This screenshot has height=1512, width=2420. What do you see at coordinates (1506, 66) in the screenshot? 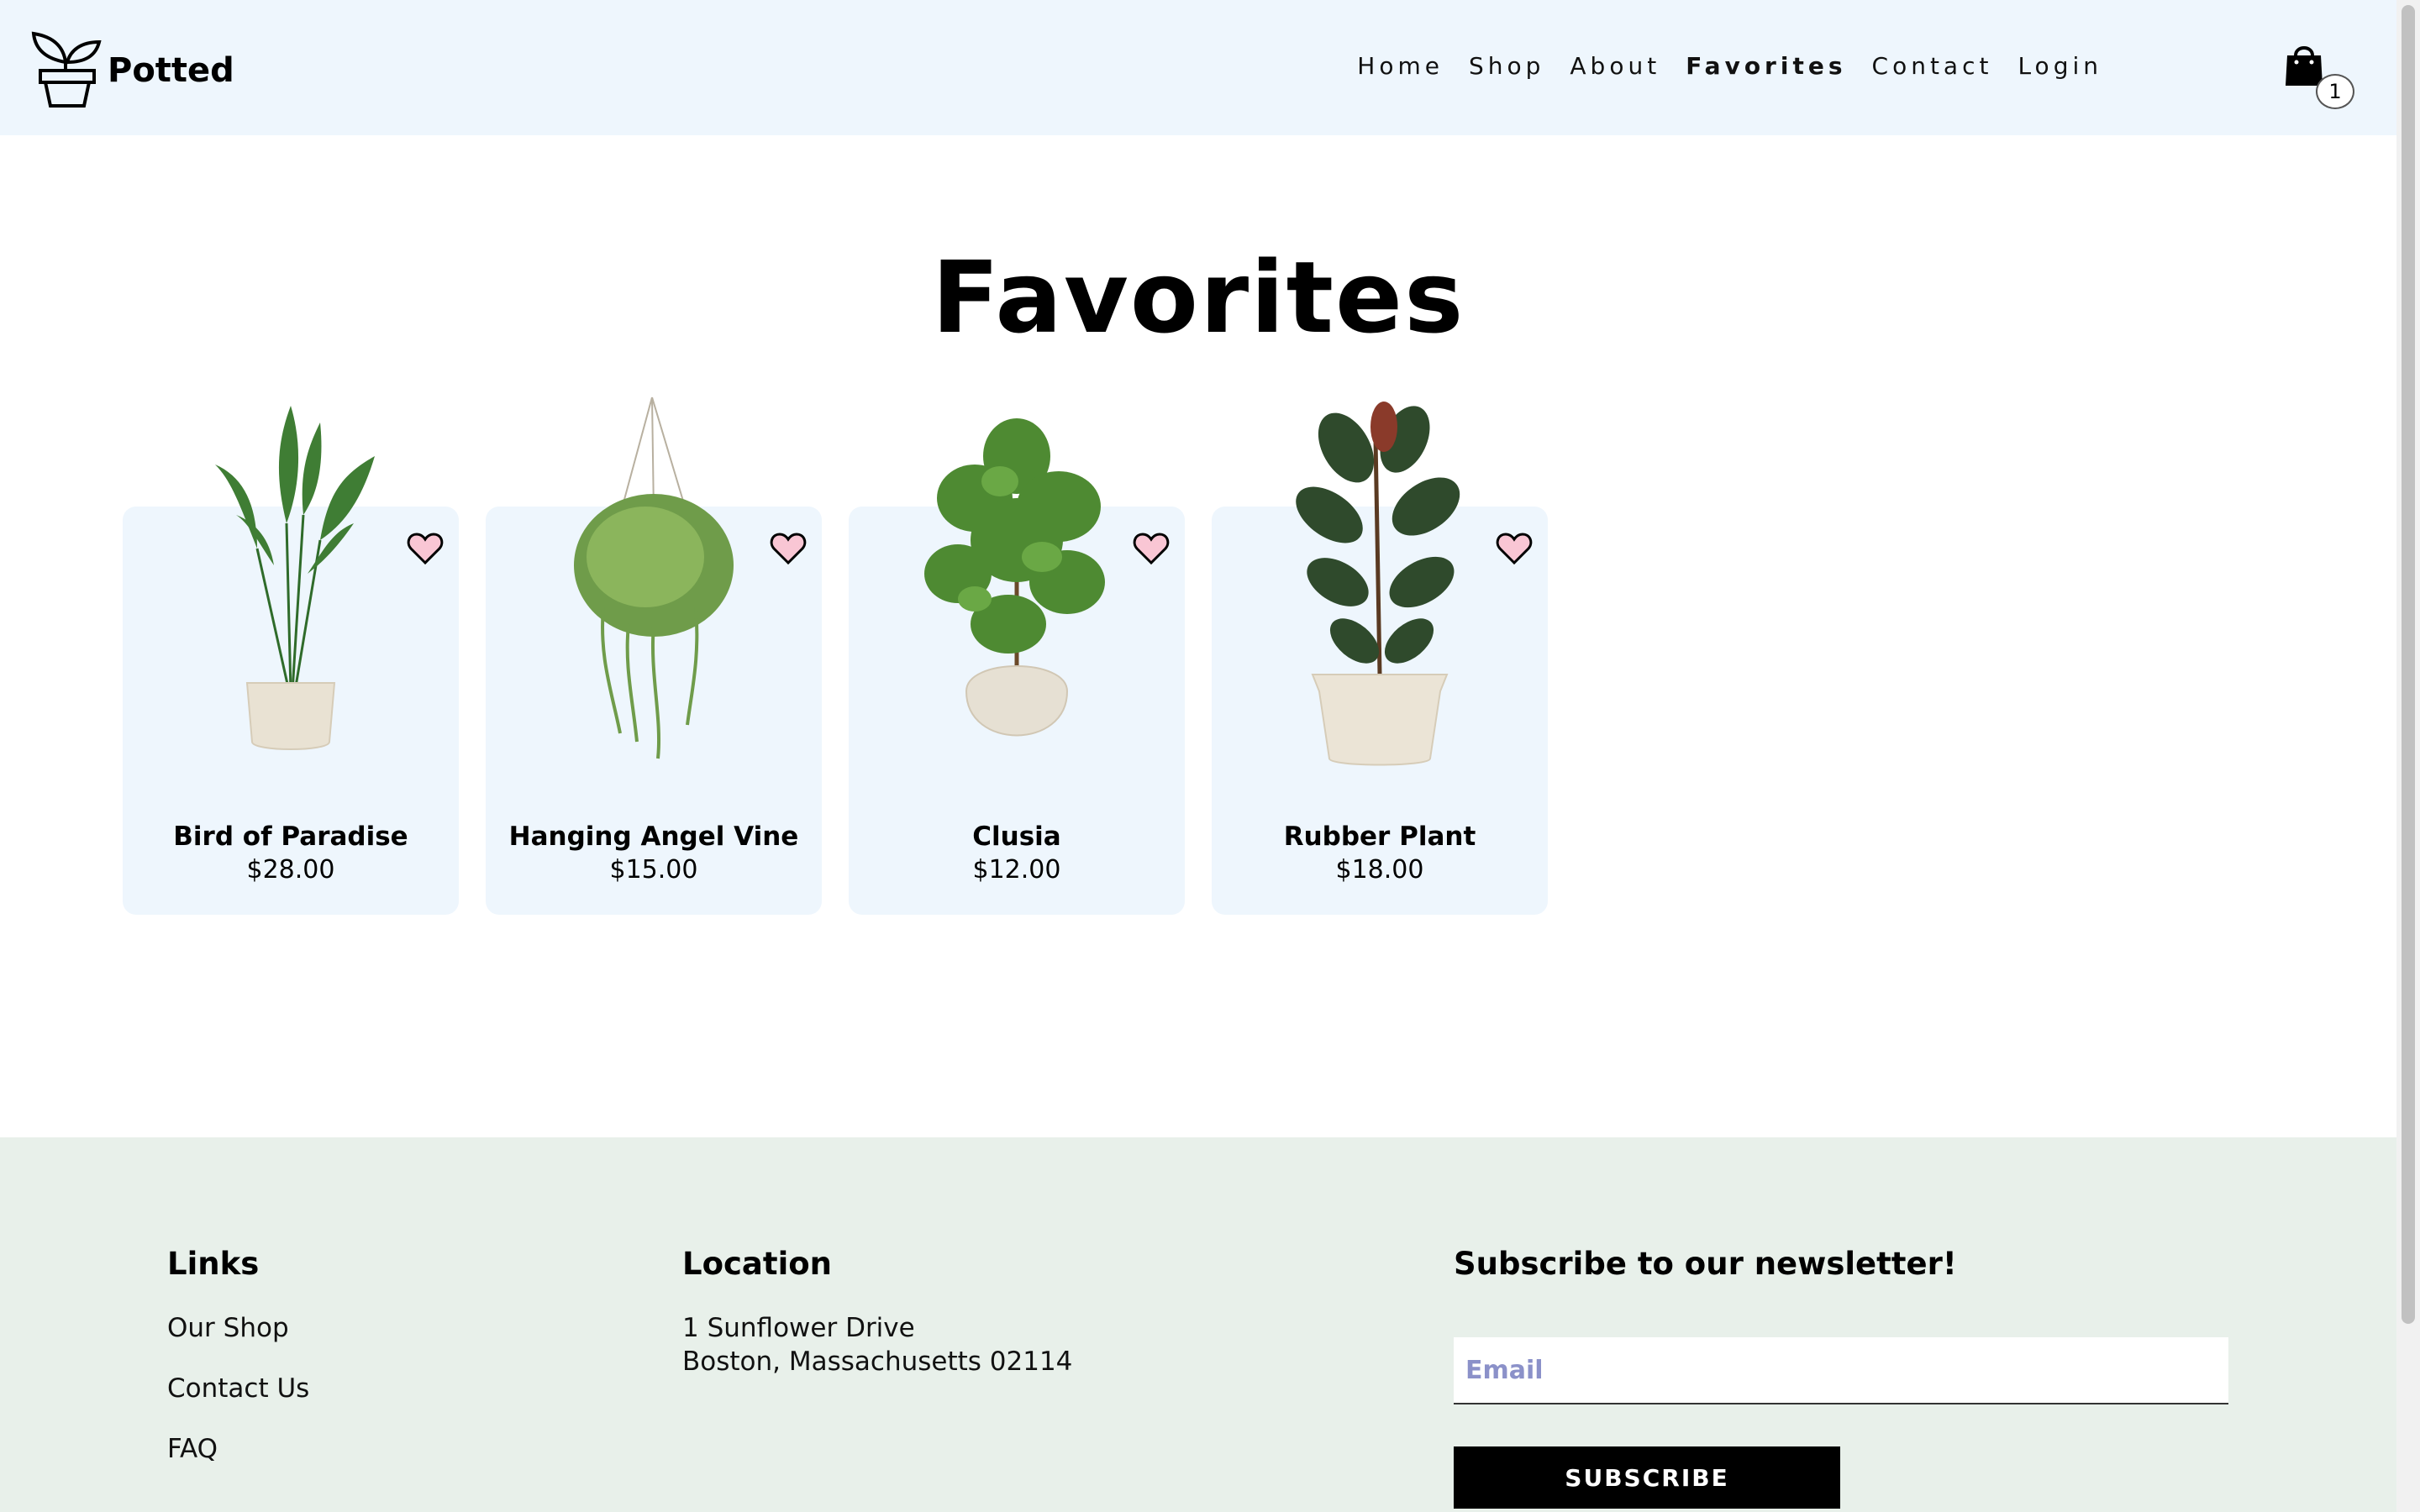
I see `nav-shop: Shop` at bounding box center [1506, 66].